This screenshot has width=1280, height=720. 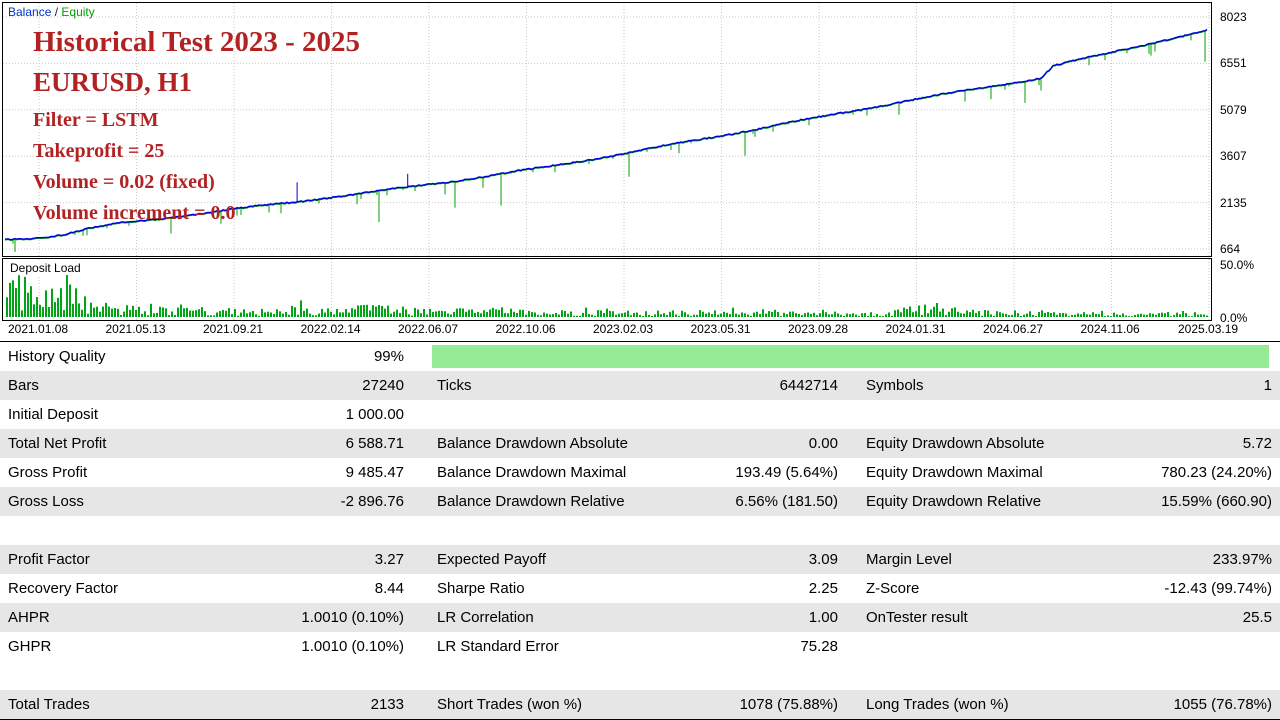 I want to click on stat-label: AHPR, so click(x=29, y=617).